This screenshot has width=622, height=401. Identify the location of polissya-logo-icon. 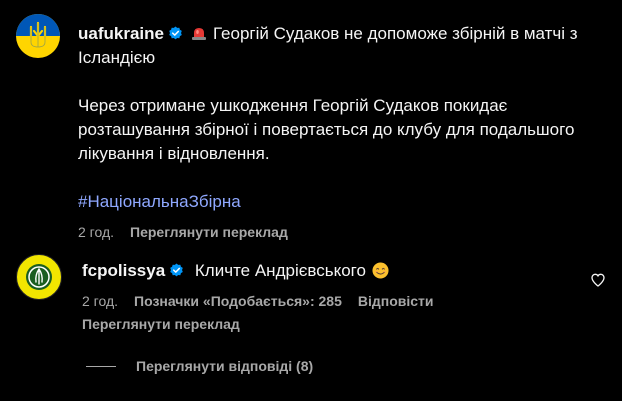
(39, 277).